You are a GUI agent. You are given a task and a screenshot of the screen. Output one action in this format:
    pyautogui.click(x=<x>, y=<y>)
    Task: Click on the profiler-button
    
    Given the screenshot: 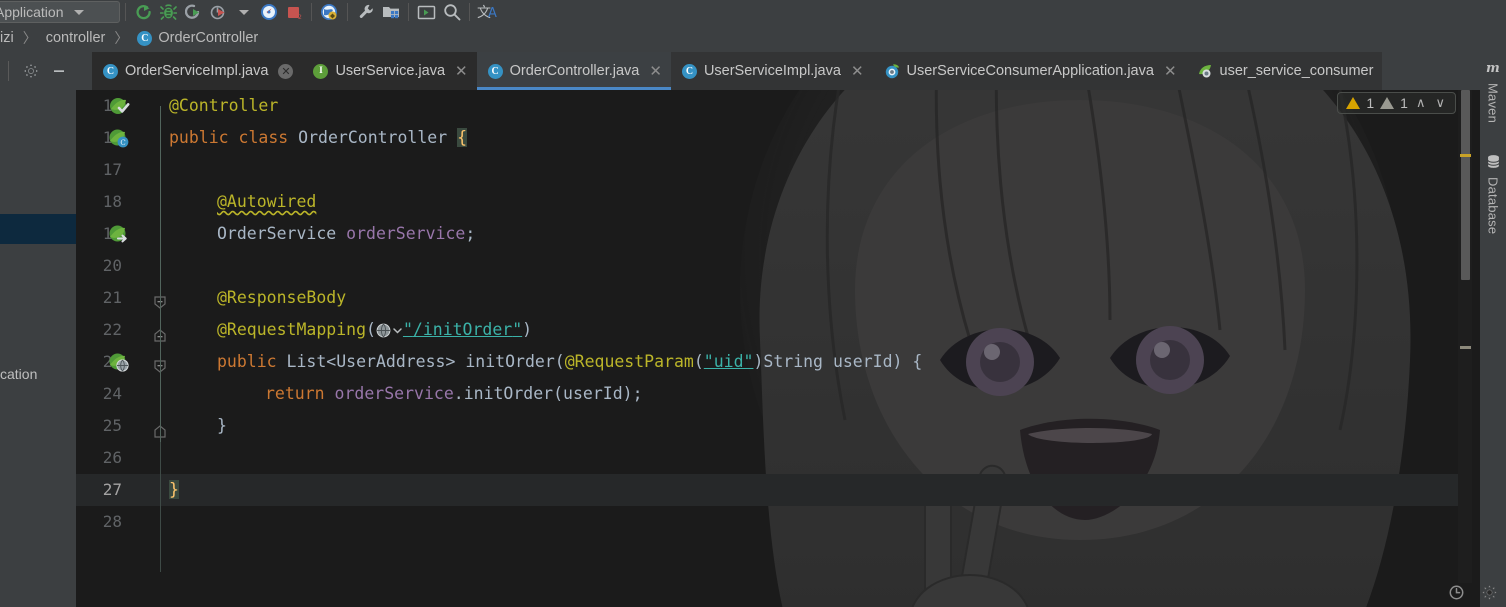 What is the action you would take?
    pyautogui.click(x=218, y=12)
    